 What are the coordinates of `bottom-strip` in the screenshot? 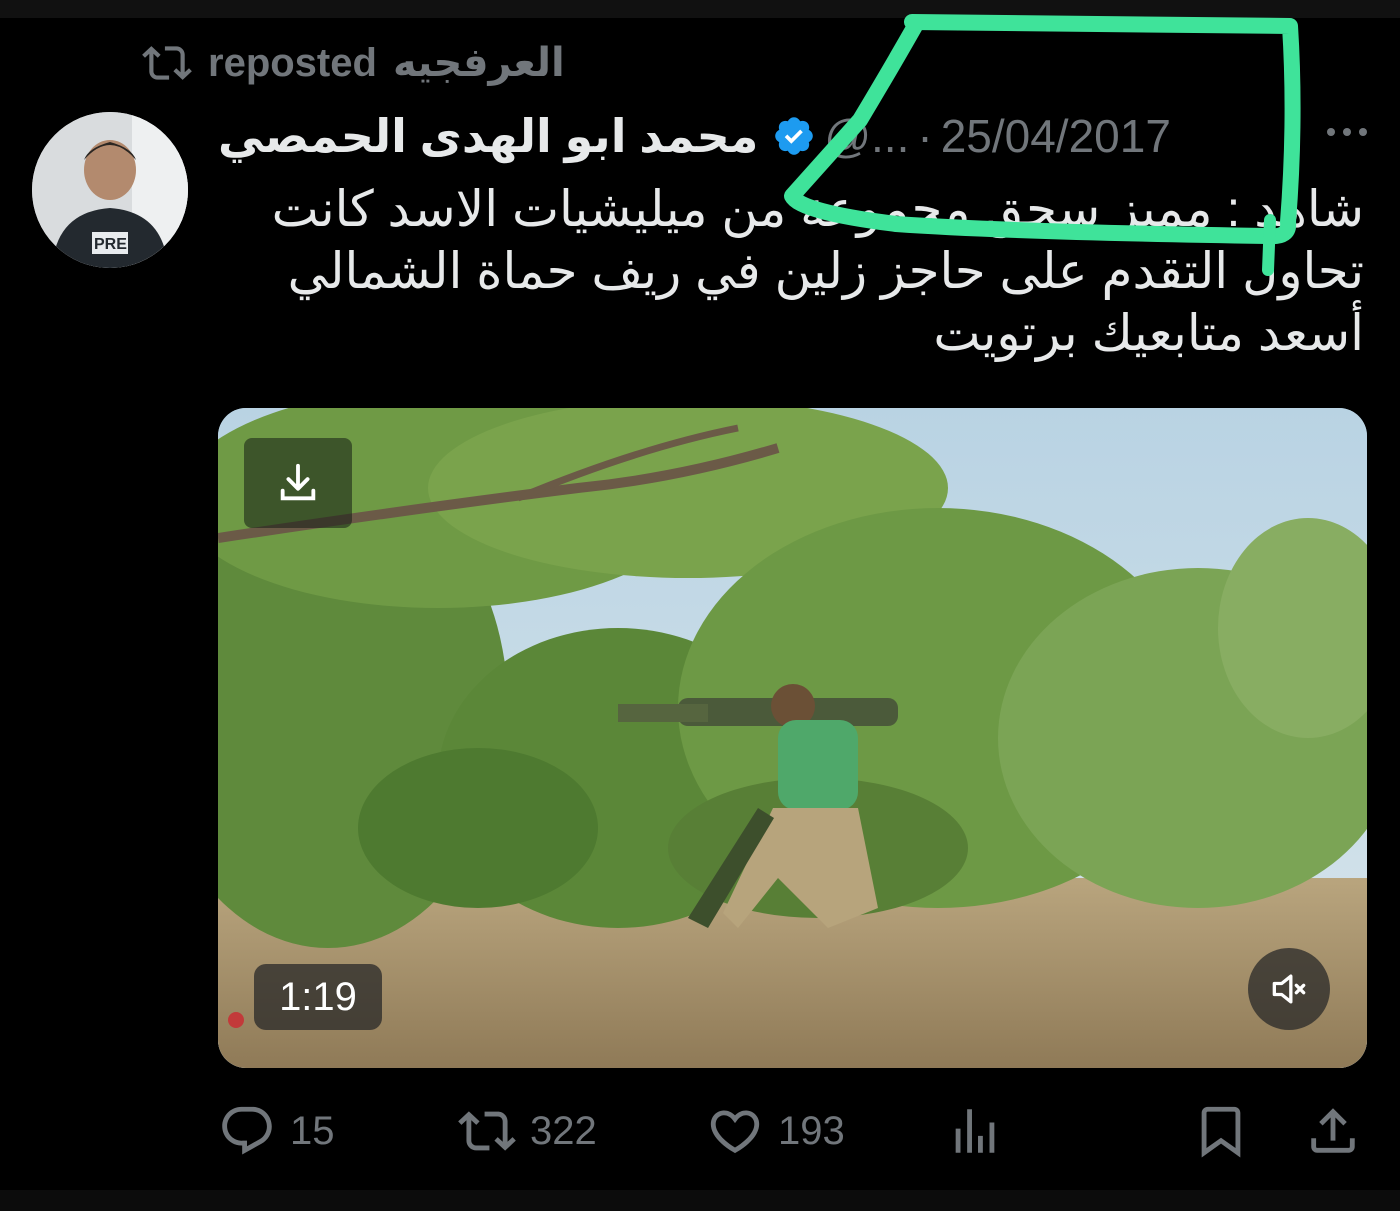 It's located at (700, 1200).